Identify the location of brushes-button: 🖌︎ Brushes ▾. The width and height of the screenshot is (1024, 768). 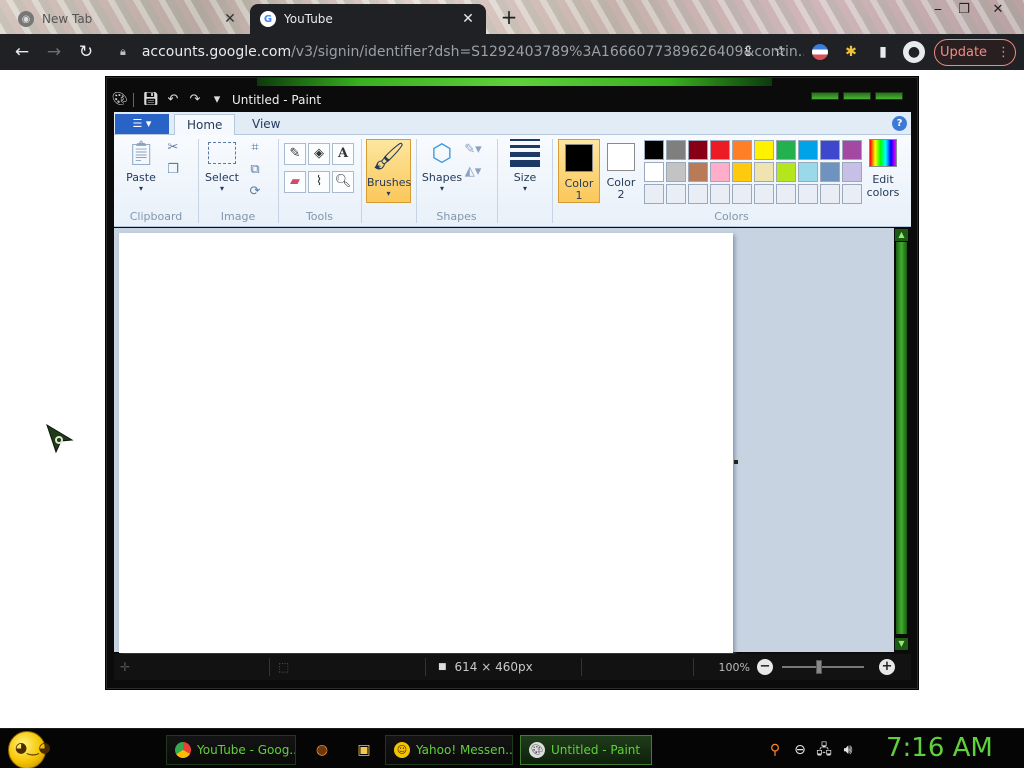
(388, 171).